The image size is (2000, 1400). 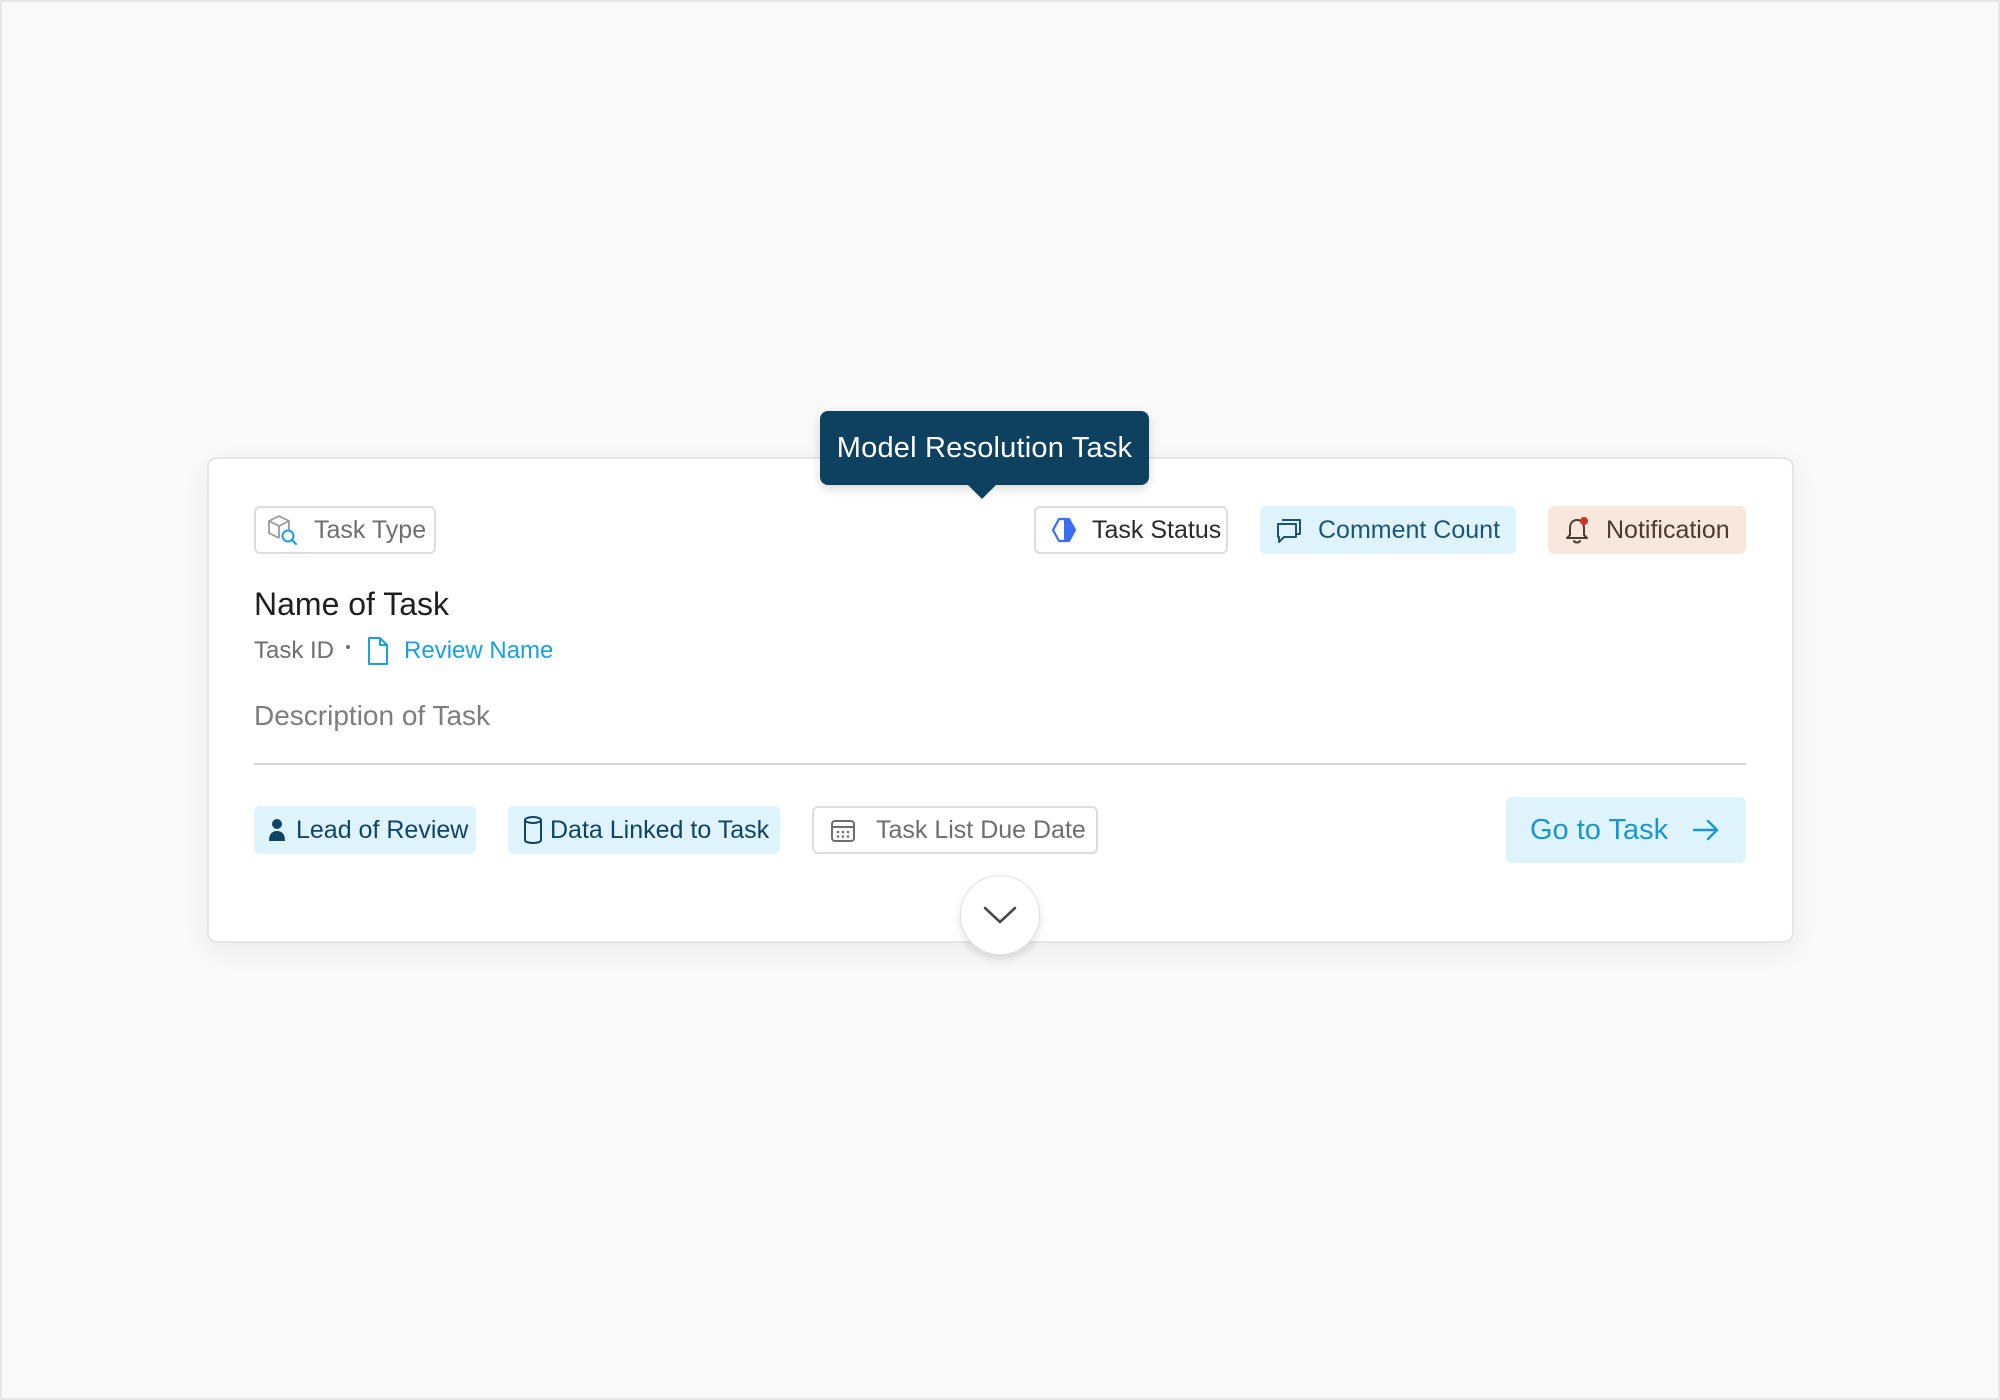 I want to click on task-type-tooltip: Model Resolution Task, so click(x=984, y=455).